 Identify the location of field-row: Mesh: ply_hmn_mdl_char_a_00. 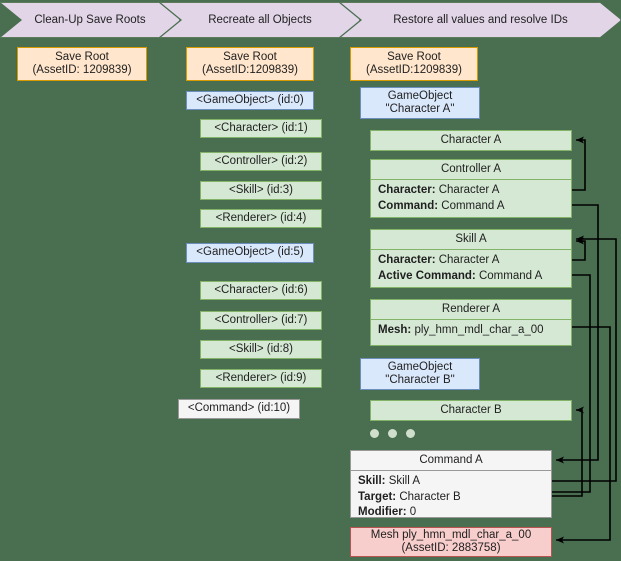
(471, 331).